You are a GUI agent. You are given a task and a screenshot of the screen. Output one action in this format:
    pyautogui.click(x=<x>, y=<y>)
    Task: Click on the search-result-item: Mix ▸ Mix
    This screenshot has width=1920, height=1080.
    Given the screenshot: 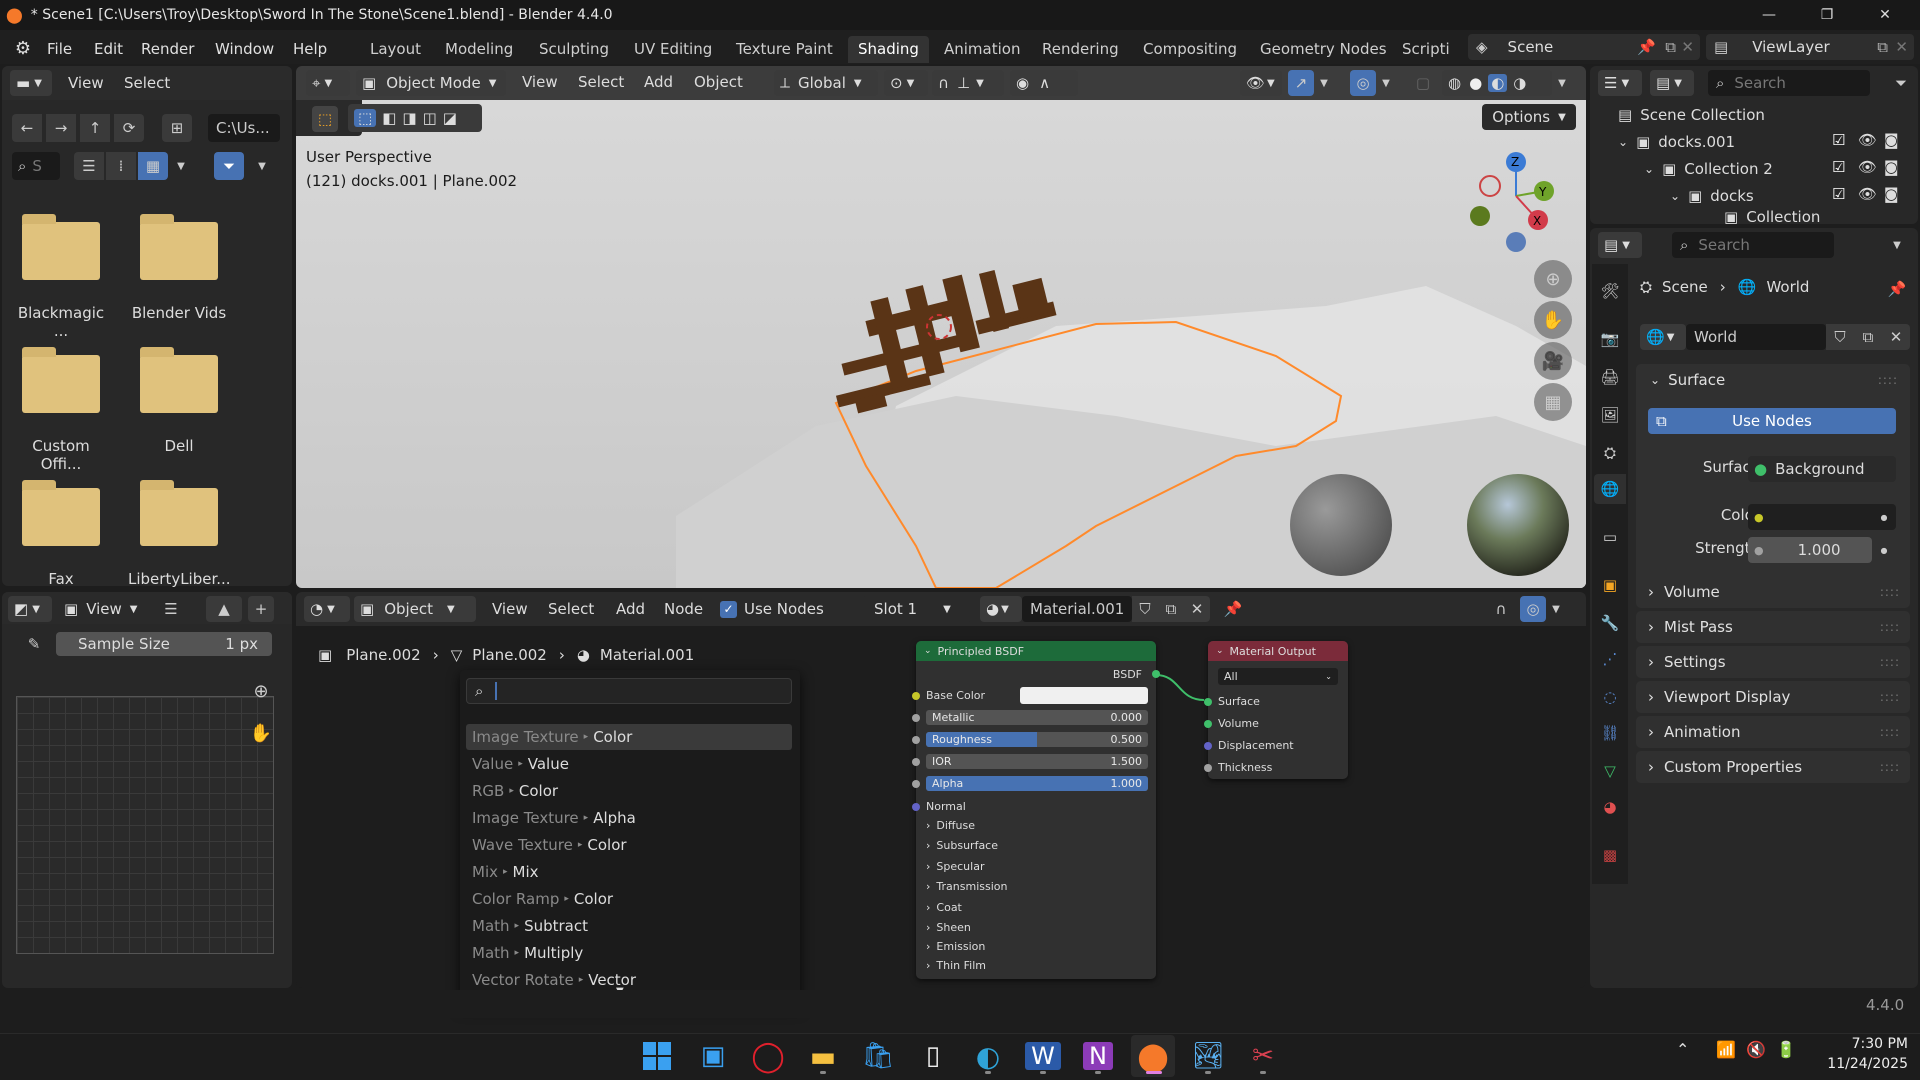 What is the action you would take?
    pyautogui.click(x=629, y=872)
    